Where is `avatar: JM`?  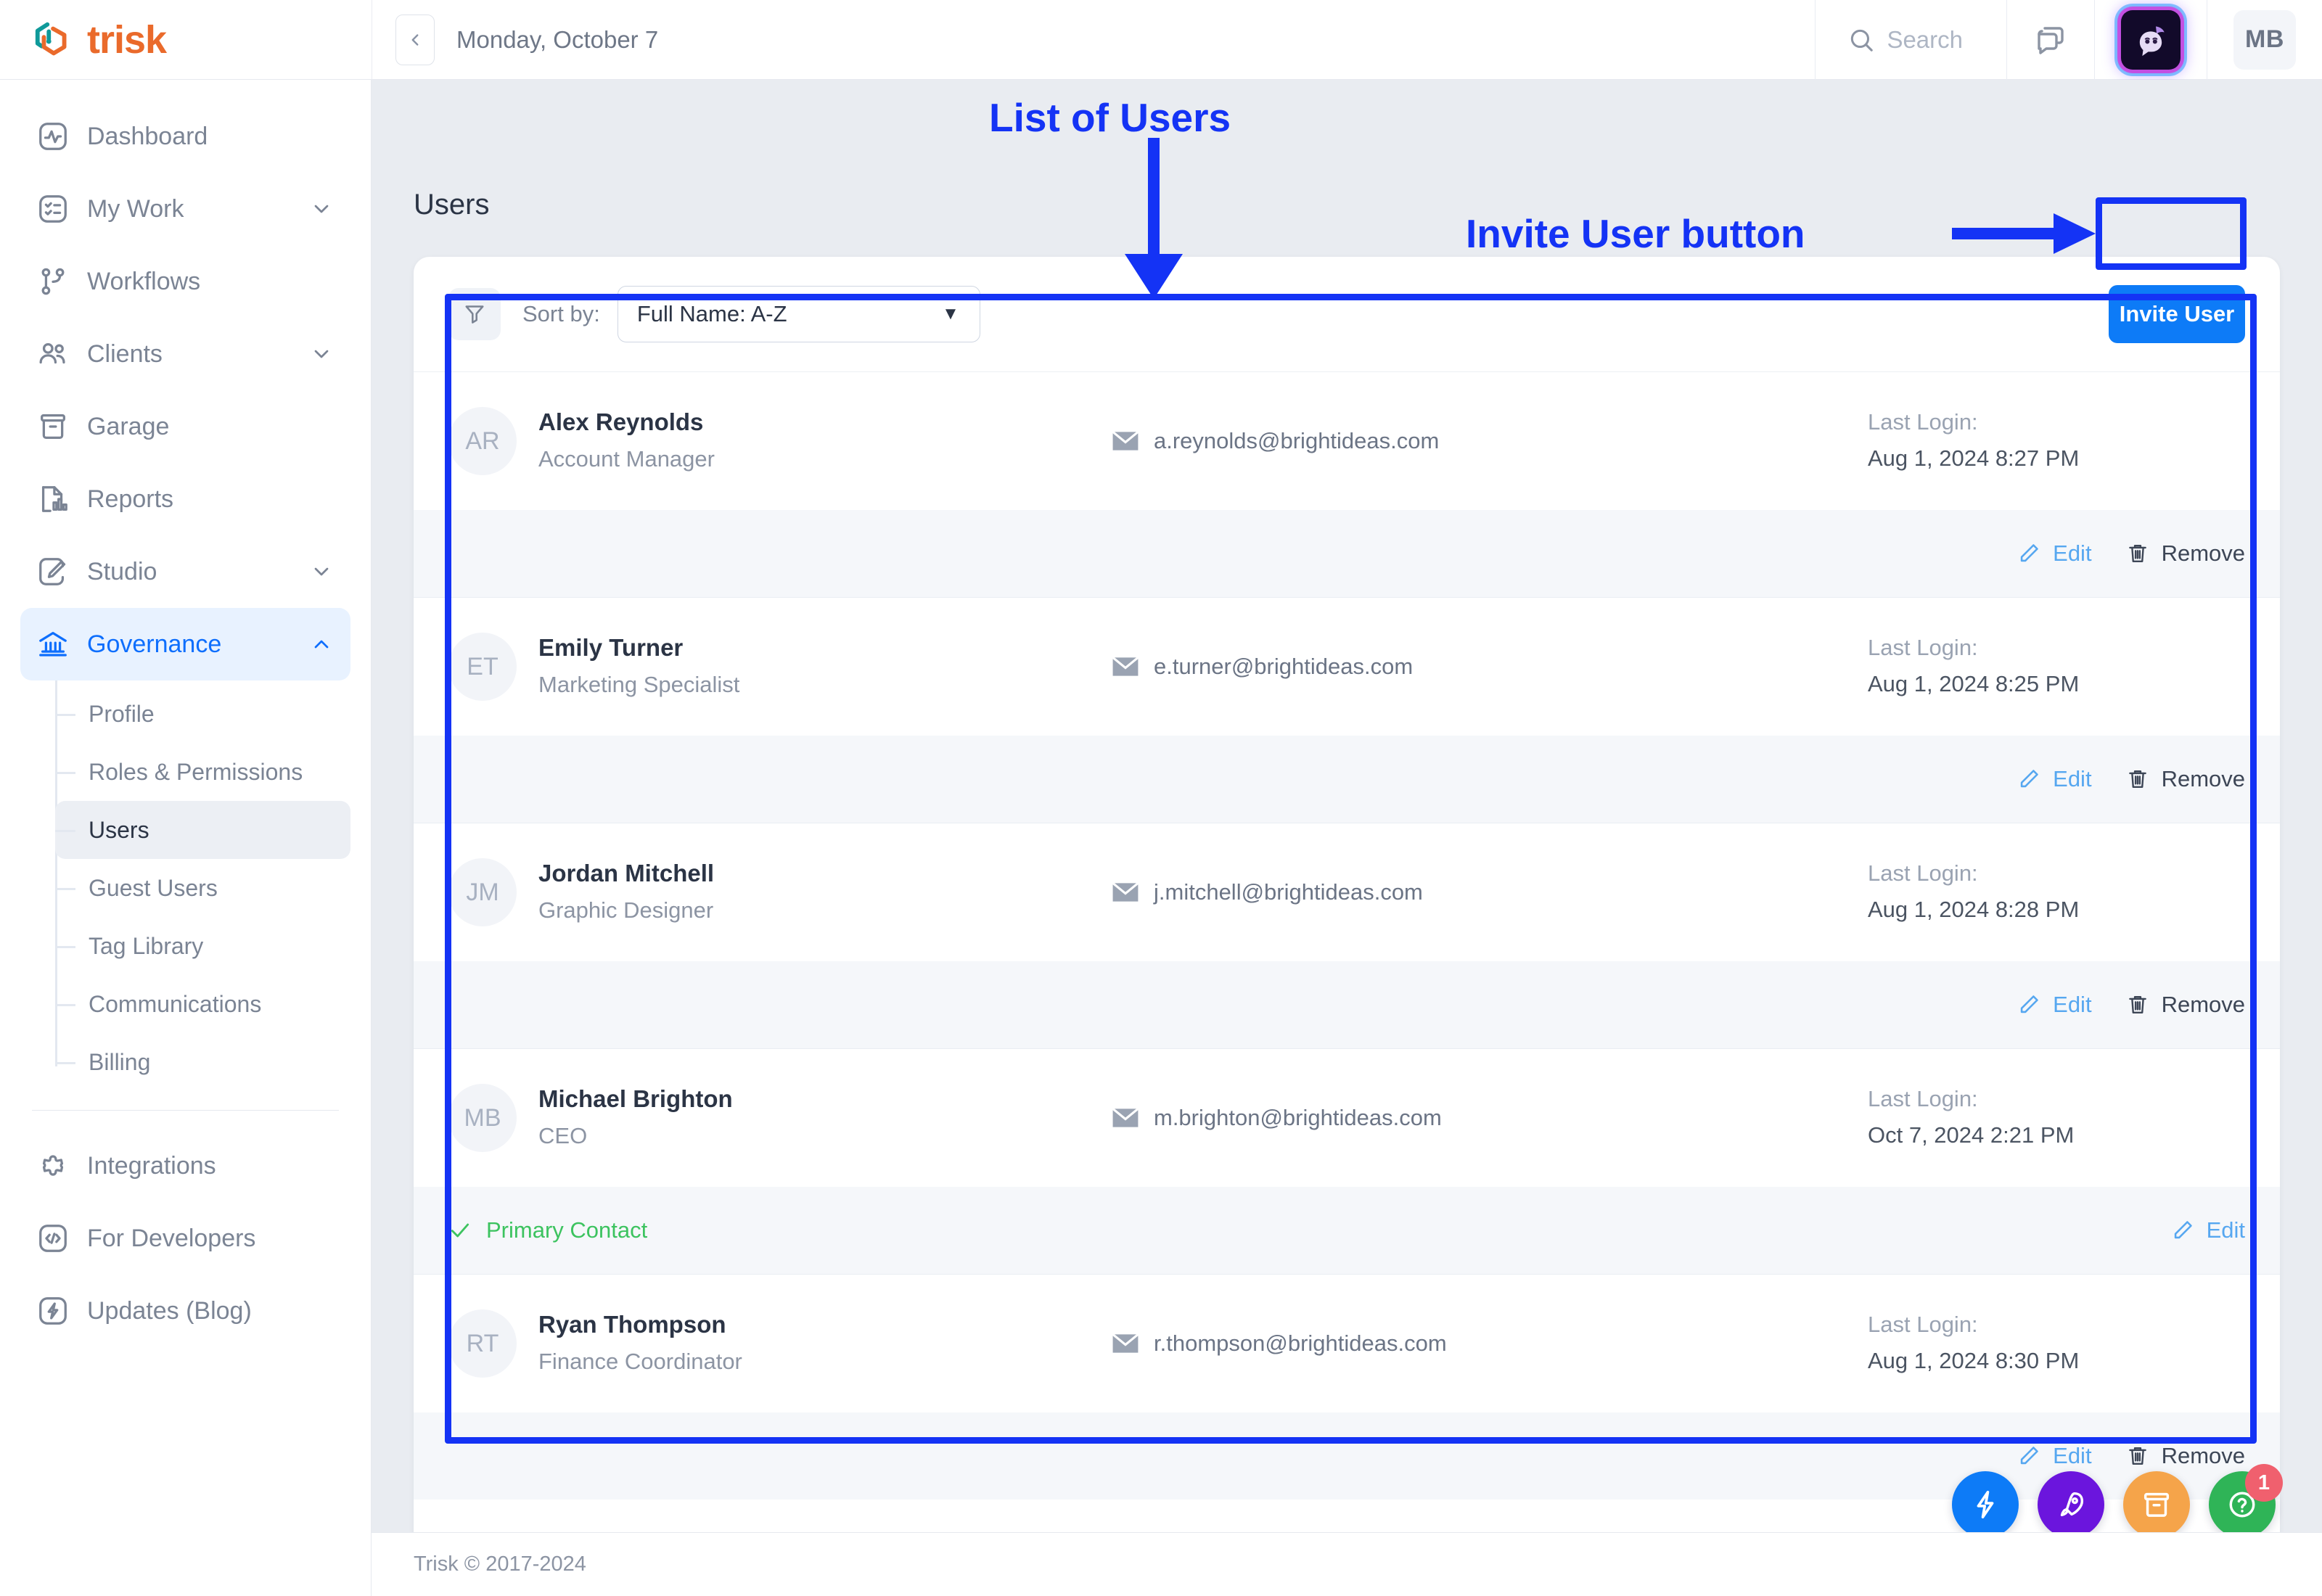
avatar: JM is located at coordinates (482, 892).